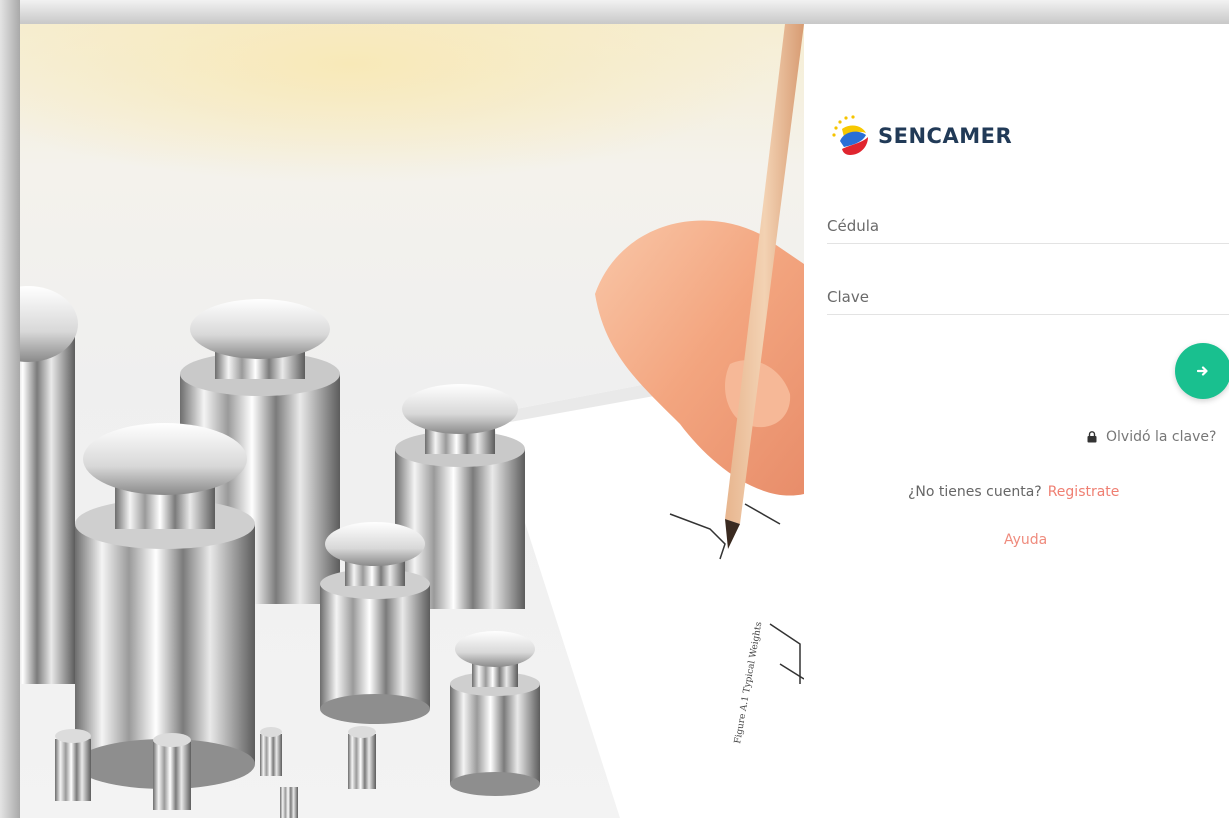  What do you see at coordinates (1161, 437) in the screenshot?
I see `forgot-password-label: Olvidó la clave?` at bounding box center [1161, 437].